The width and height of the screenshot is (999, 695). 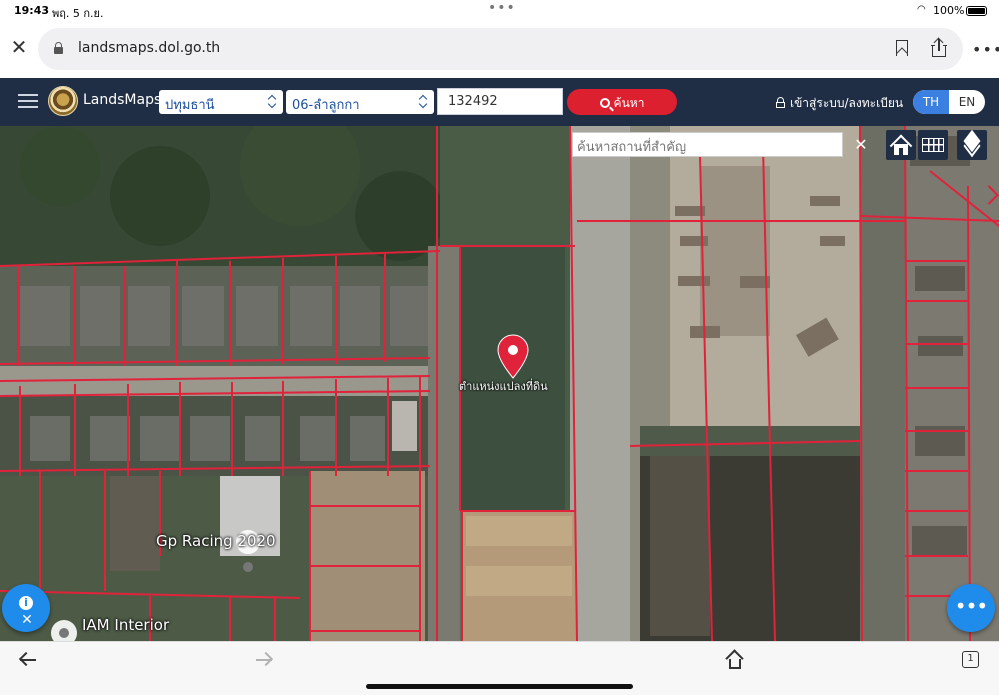 What do you see at coordinates (931, 102) in the screenshot?
I see `lang-th-button: TH` at bounding box center [931, 102].